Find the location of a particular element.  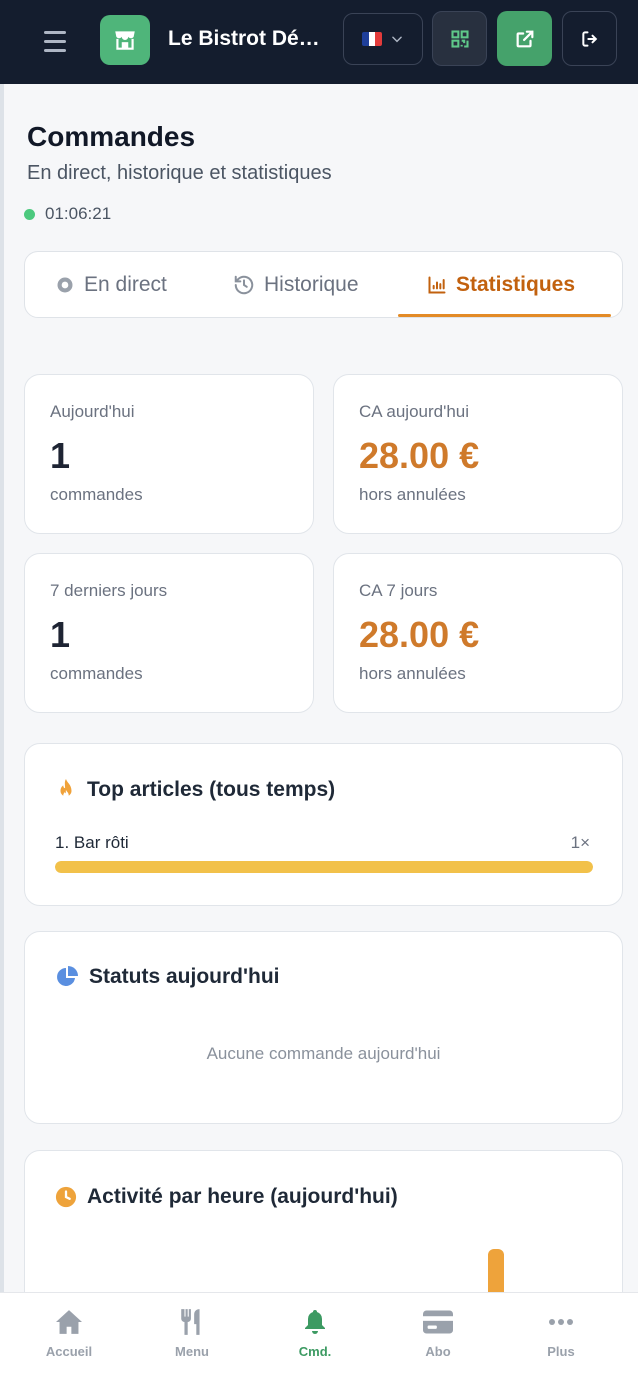

qr-code-icon is located at coordinates (459, 38).